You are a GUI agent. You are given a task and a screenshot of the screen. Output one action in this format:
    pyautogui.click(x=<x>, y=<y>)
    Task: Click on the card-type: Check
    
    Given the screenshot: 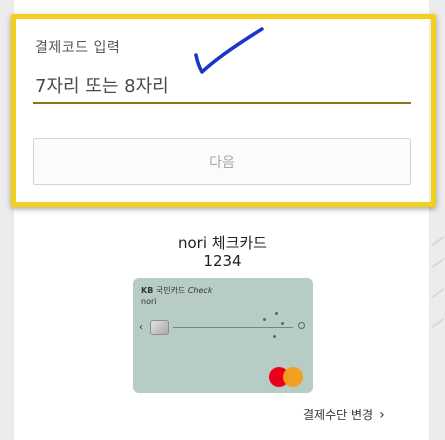 What is the action you would take?
    pyautogui.click(x=200, y=290)
    